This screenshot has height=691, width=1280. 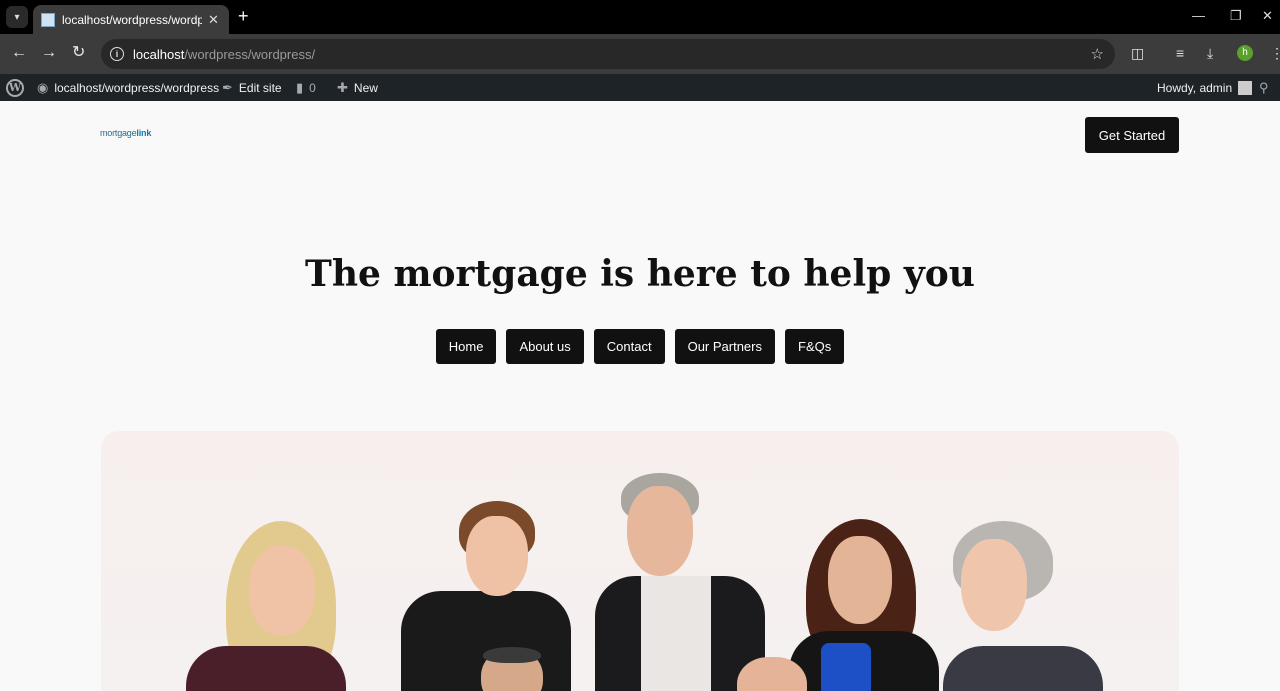 What do you see at coordinates (1275, 53) in the screenshot?
I see `menu-icon: ⋮` at bounding box center [1275, 53].